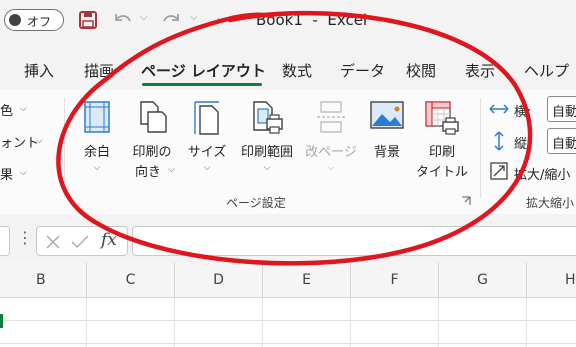 Image resolution: width=576 pixels, height=347 pixels. I want to click on undo-icon, so click(122, 20).